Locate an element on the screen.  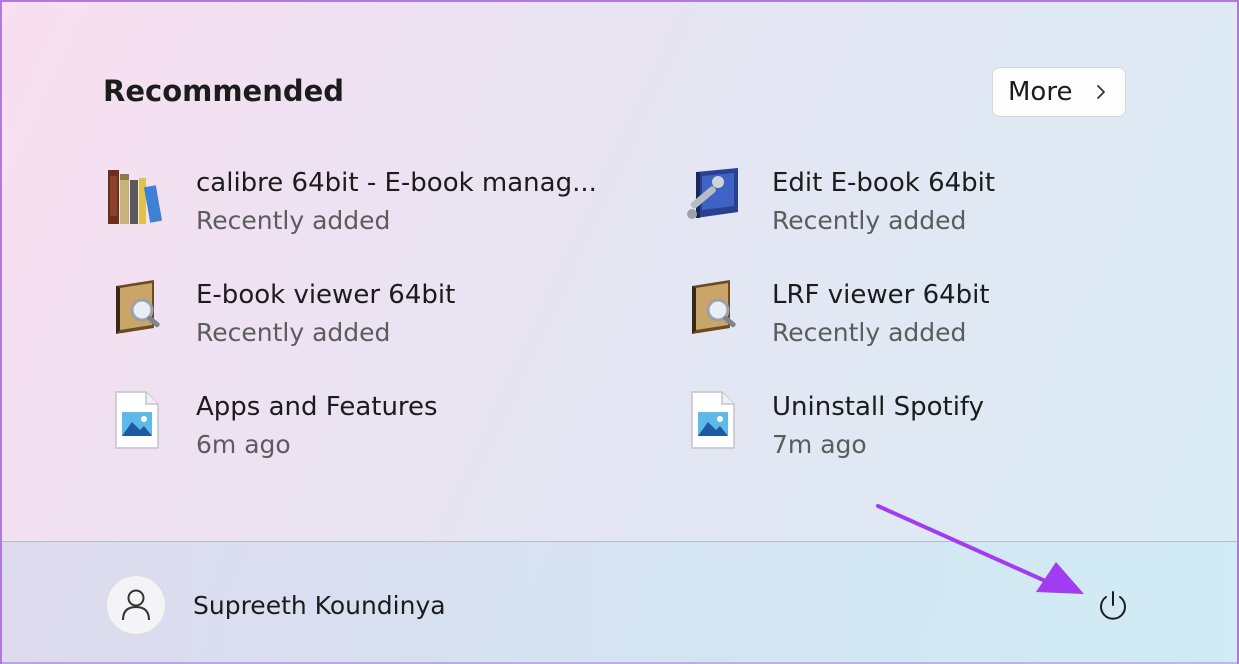
recommended-item-apps-and-features: Apps and Features 6m ago is located at coordinates (366, 435).